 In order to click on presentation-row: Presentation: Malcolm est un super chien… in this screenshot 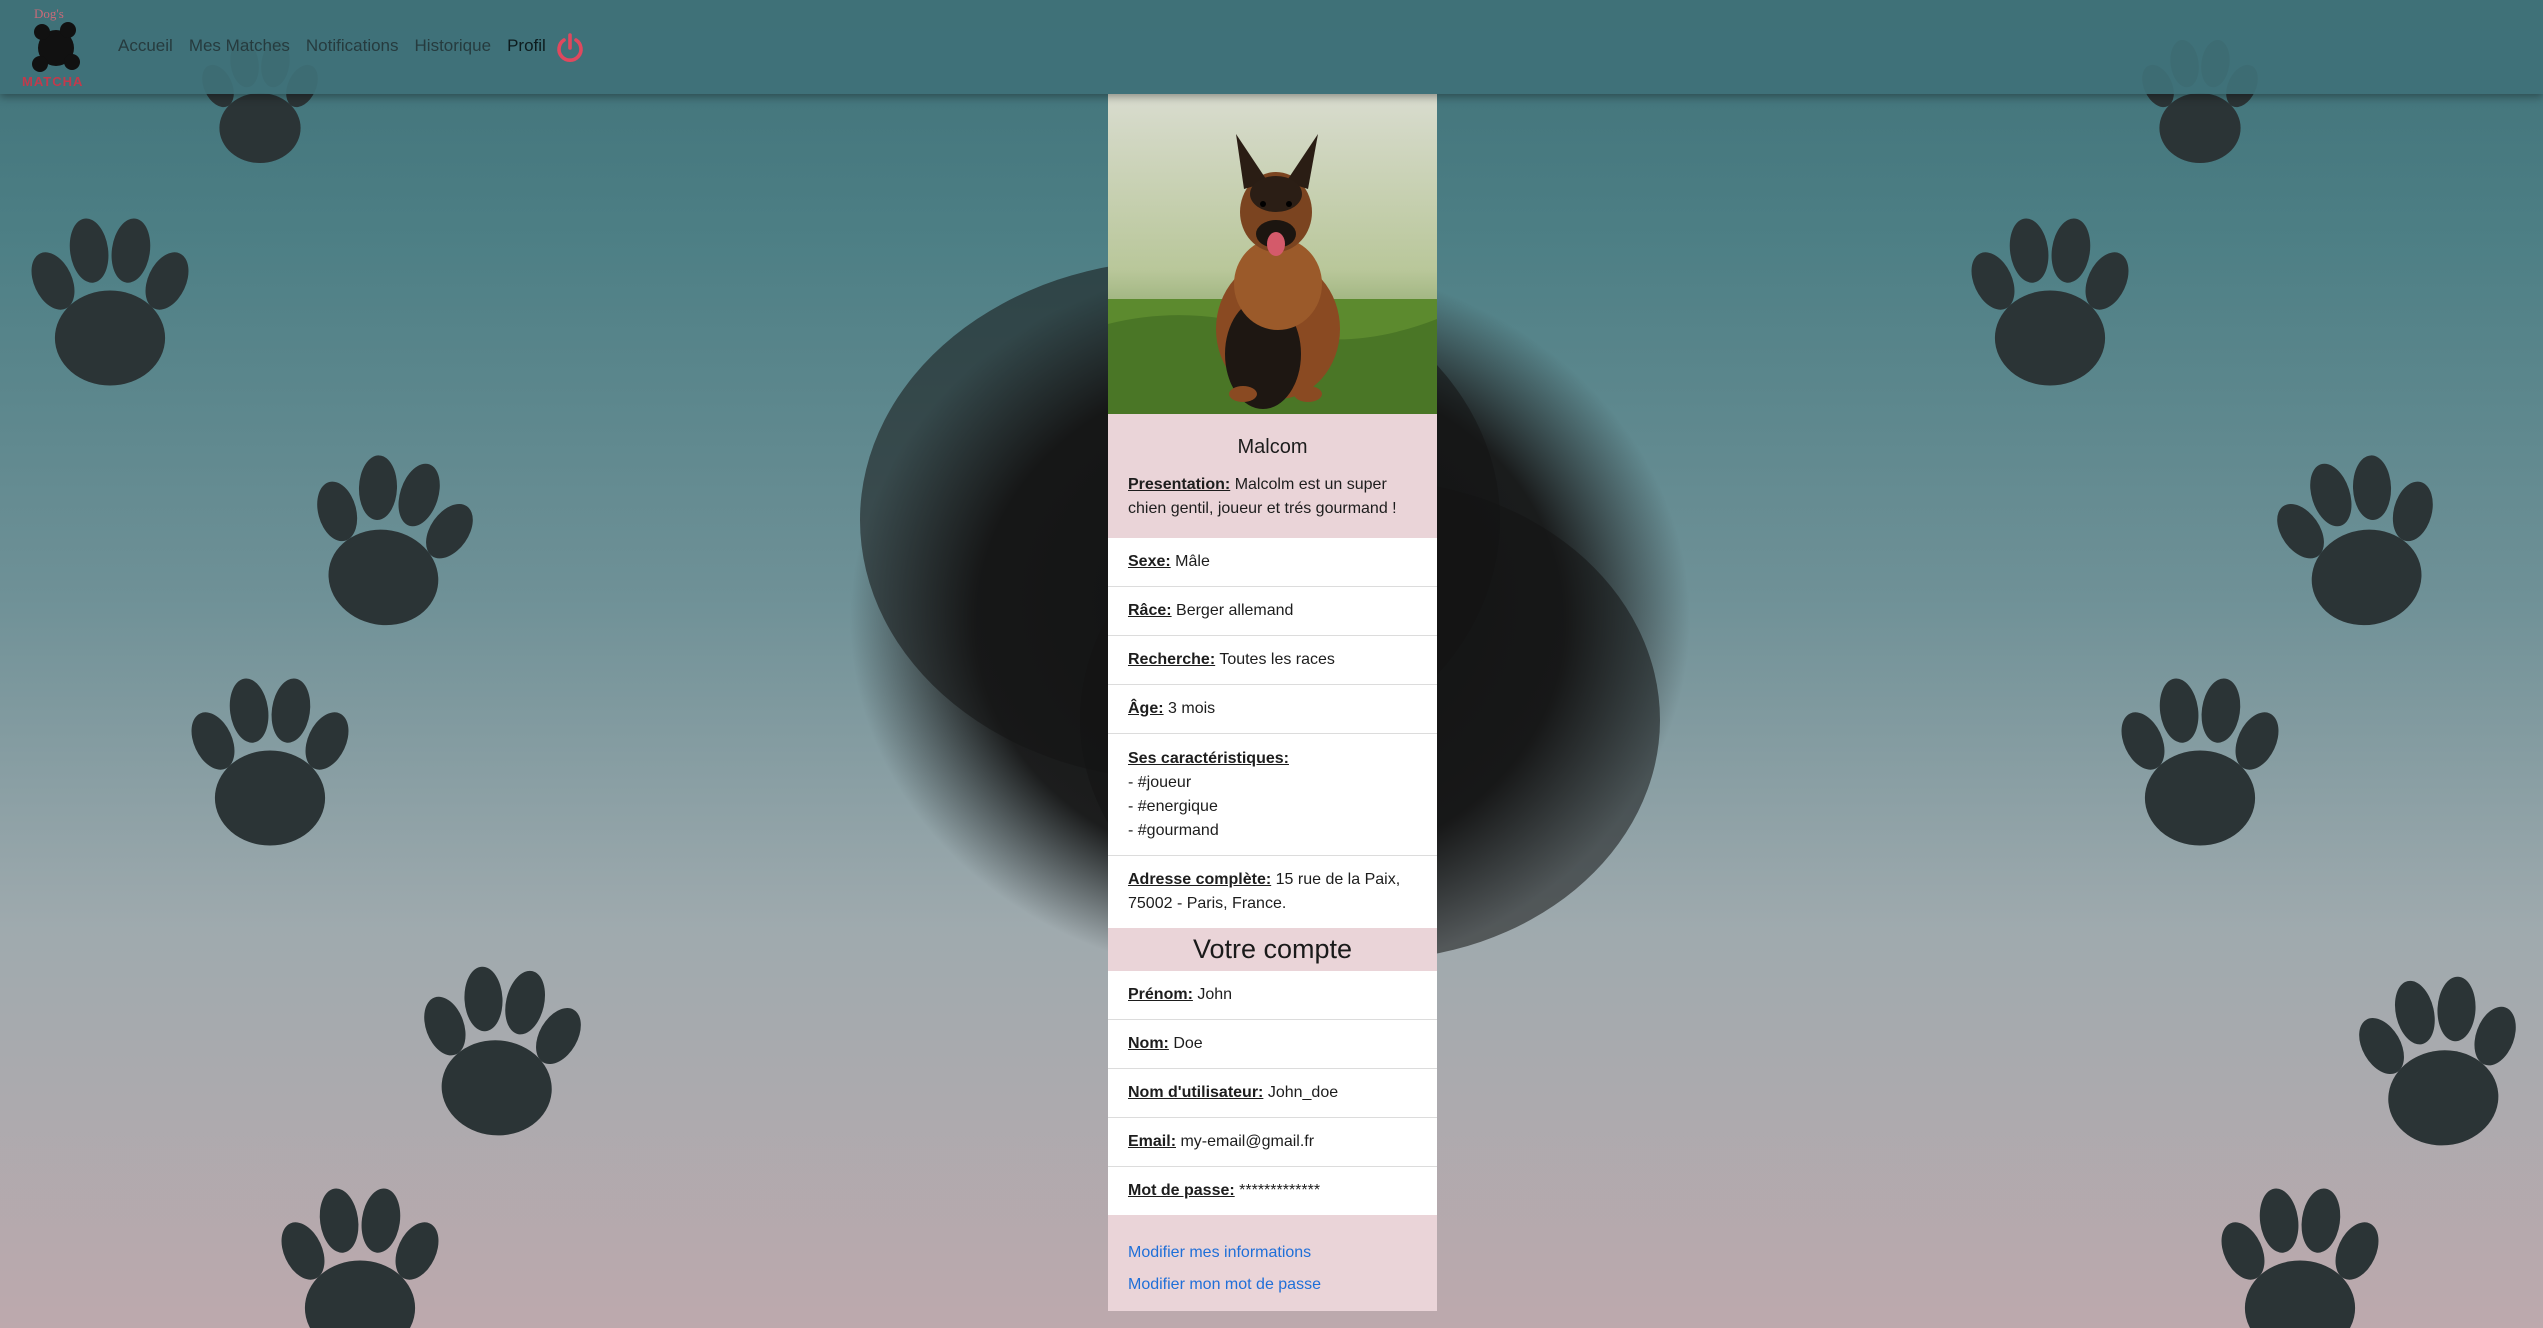, I will do `click(1272, 497)`.